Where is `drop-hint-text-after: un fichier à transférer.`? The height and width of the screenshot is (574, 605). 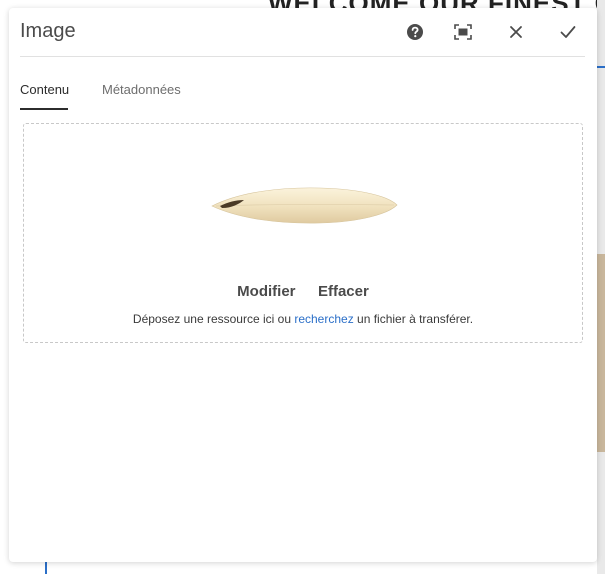
drop-hint-text-after: un fichier à transférer. is located at coordinates (413, 319).